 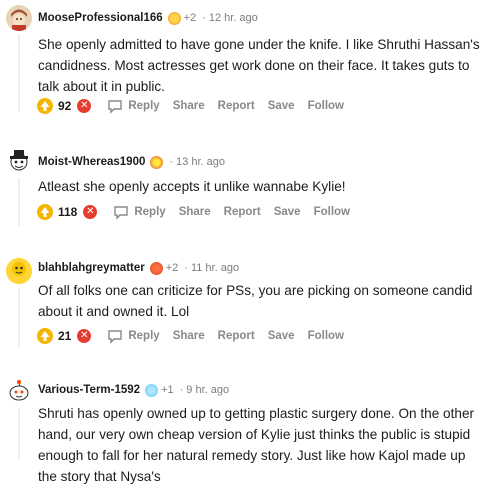 I want to click on sparkle-award-icon, so click(x=152, y=390).